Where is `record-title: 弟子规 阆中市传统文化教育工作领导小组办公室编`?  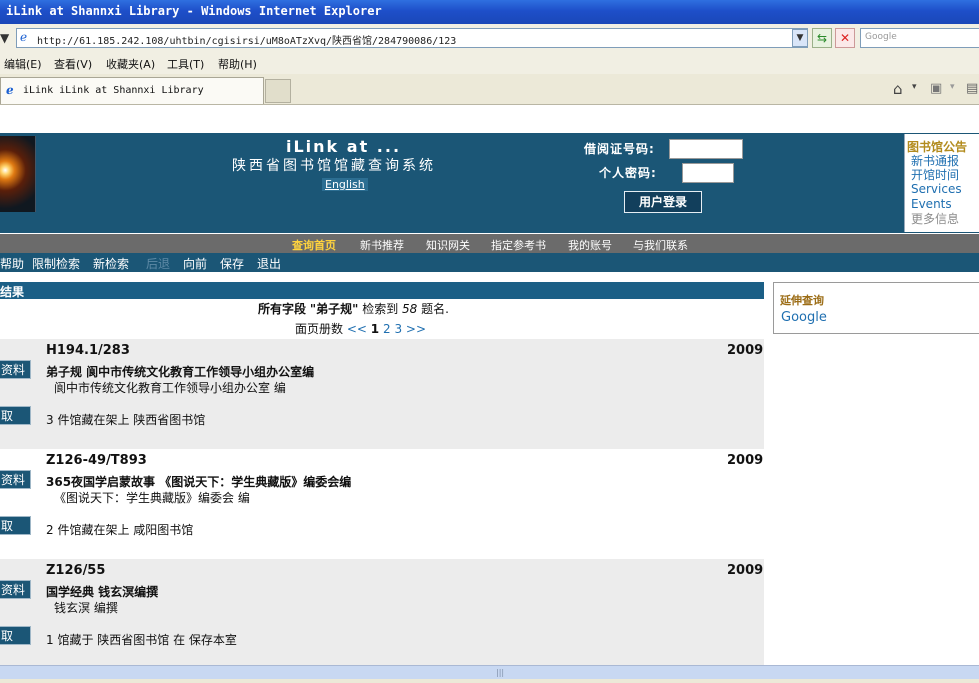
record-title: 弟子规 阆中市传统文化教育工作领导小组办公室编 is located at coordinates (180, 371).